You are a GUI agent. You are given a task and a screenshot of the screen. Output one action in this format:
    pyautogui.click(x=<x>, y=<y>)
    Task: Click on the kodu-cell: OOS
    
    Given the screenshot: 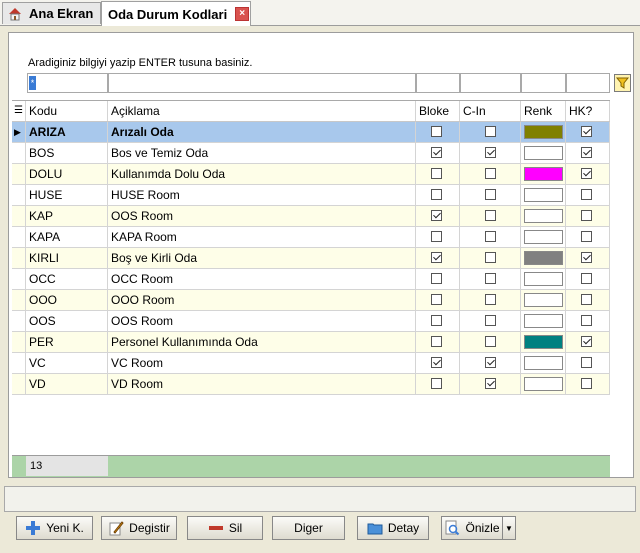 What is the action you would take?
    pyautogui.click(x=67, y=321)
    